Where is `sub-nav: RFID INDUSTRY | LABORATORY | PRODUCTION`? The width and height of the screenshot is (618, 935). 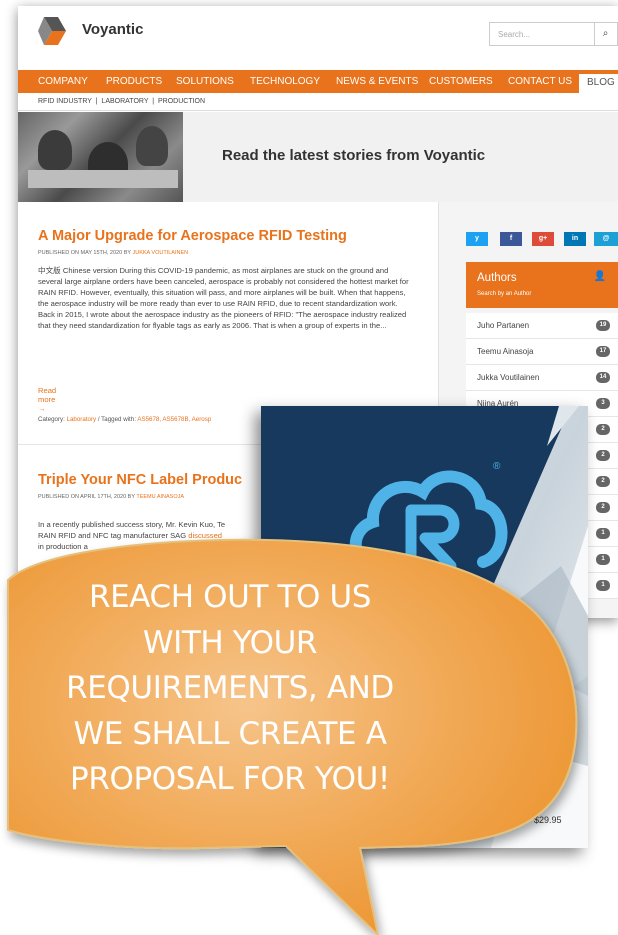 sub-nav: RFID INDUSTRY | LABORATORY | PRODUCTION is located at coordinates (318, 102).